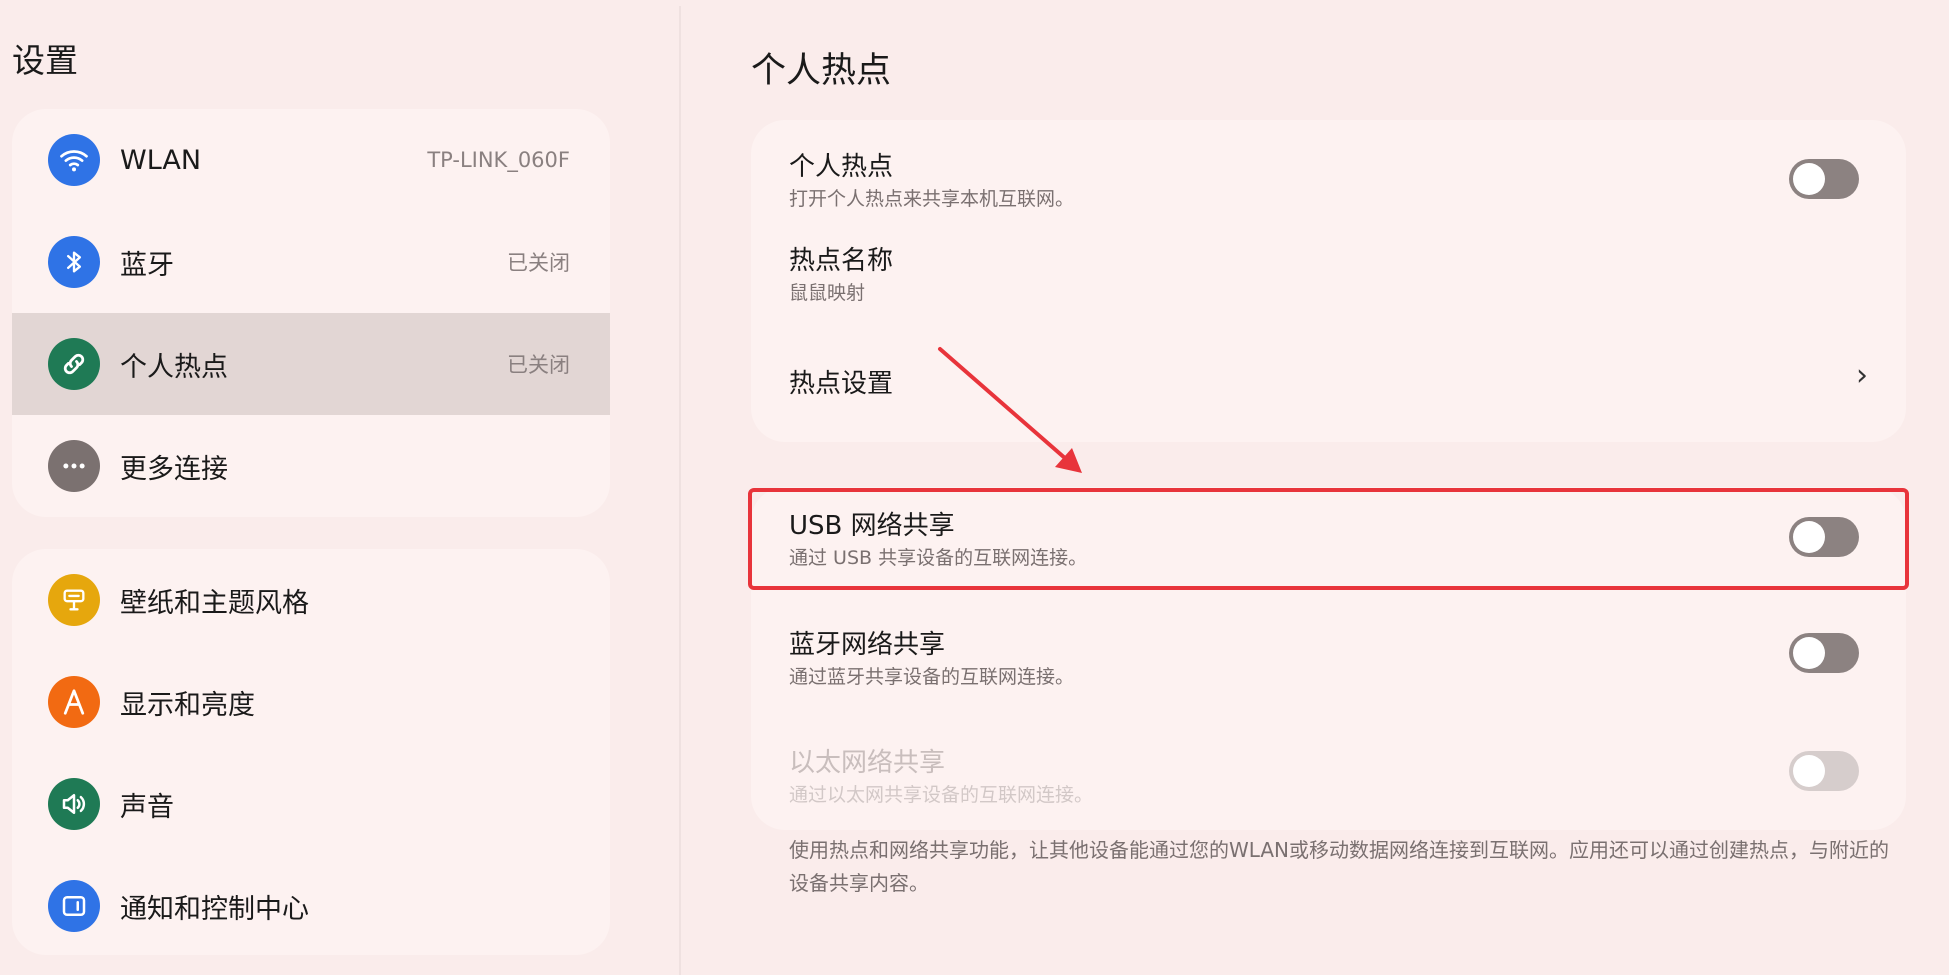  What do you see at coordinates (74, 702) in the screenshot?
I see `display-icon` at bounding box center [74, 702].